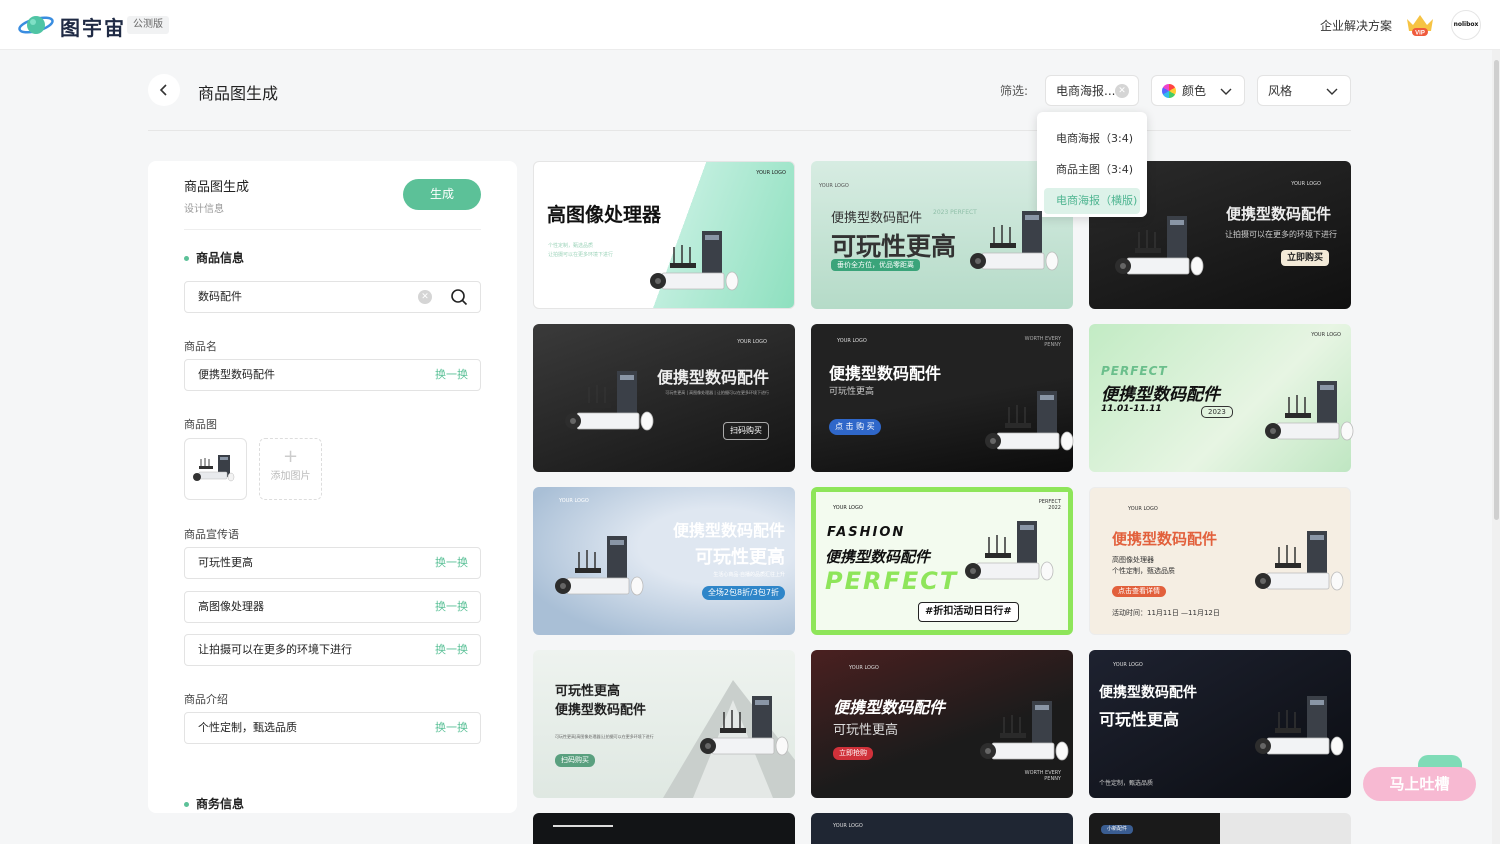  What do you see at coordinates (214, 803) in the screenshot?
I see `business-info-section-title: 商务信息` at bounding box center [214, 803].